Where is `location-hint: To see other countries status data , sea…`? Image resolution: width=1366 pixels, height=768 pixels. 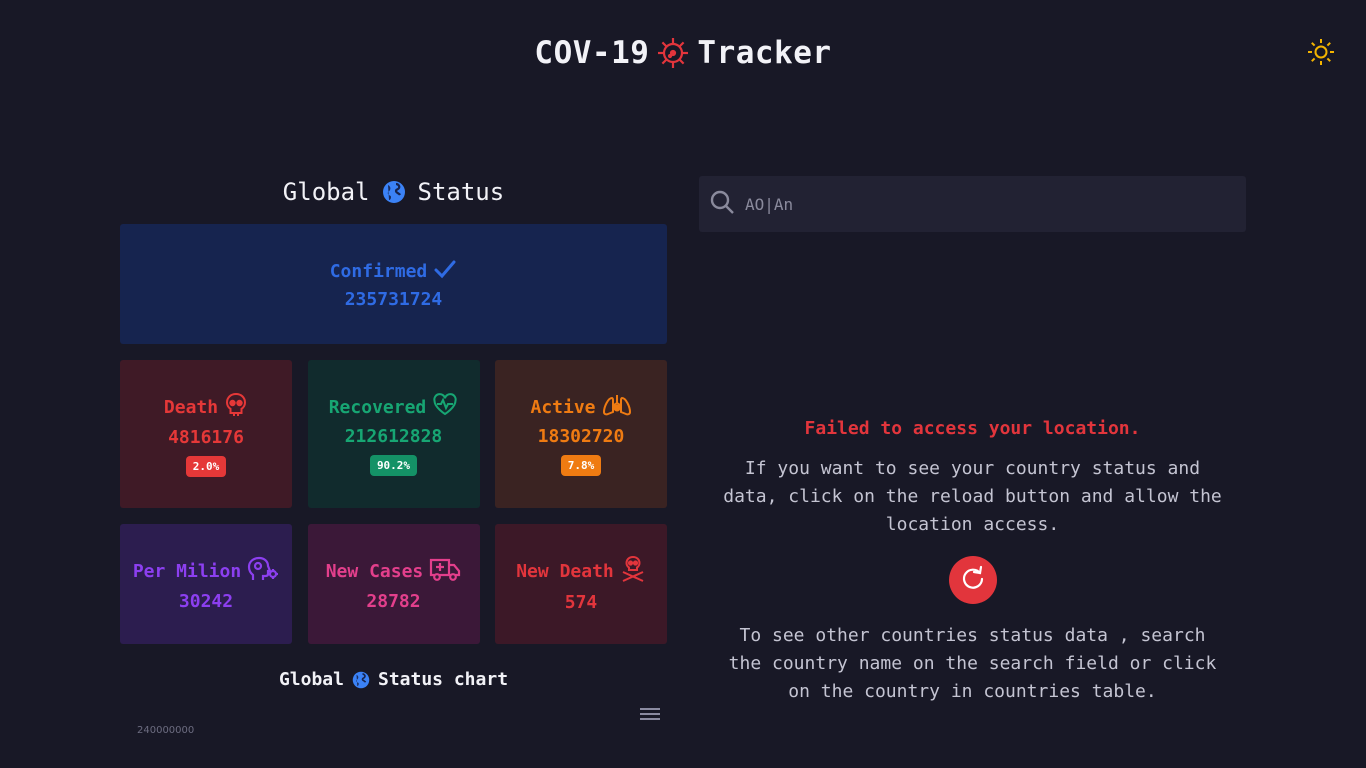
location-hint: To see other countries status data , sea… is located at coordinates (972, 663).